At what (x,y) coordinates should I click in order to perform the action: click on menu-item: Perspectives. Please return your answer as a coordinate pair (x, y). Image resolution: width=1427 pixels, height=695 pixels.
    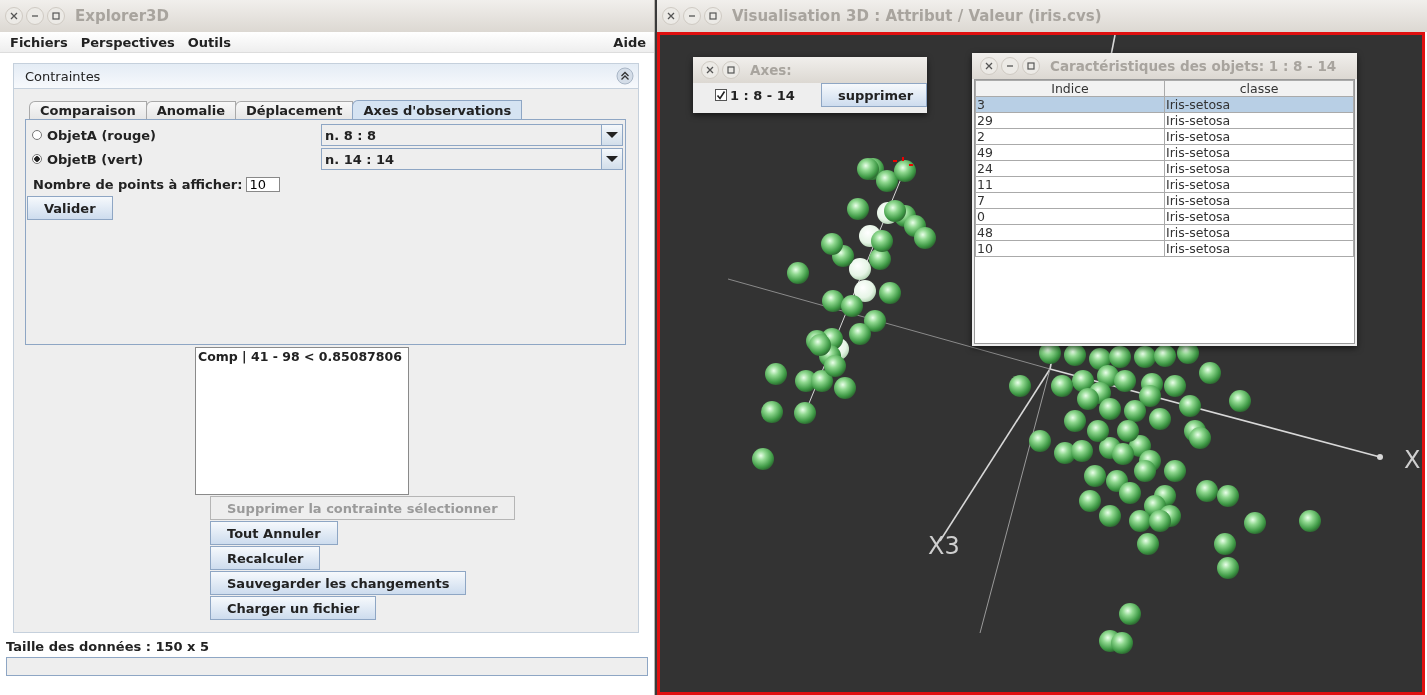
    Looking at the image, I should click on (127, 42).